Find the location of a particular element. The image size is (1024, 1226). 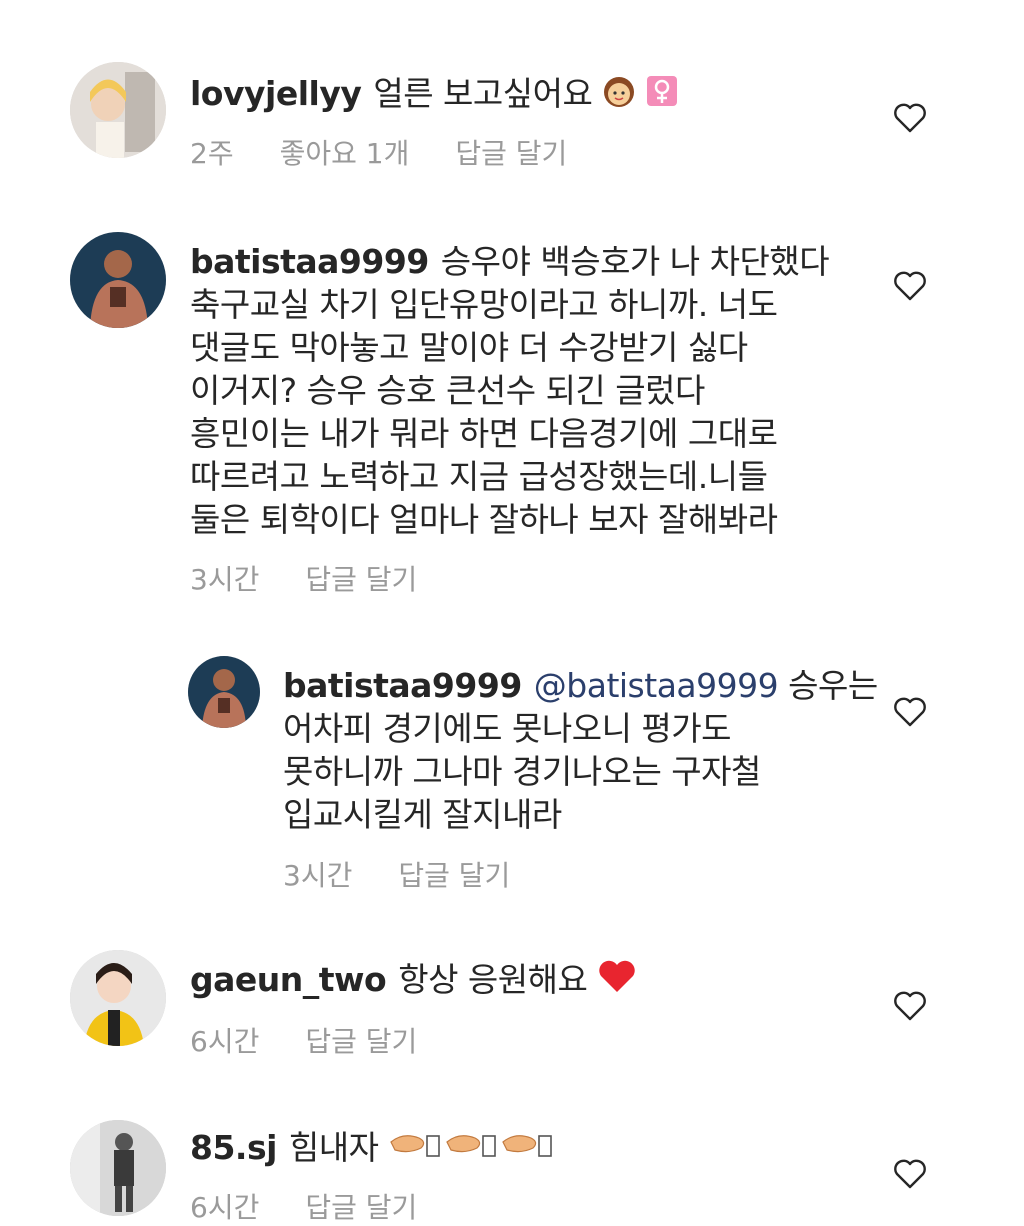

comment-text-line: 이거지? 승우 승호 큰선수 되긴 글렀다 is located at coordinates (447, 390).